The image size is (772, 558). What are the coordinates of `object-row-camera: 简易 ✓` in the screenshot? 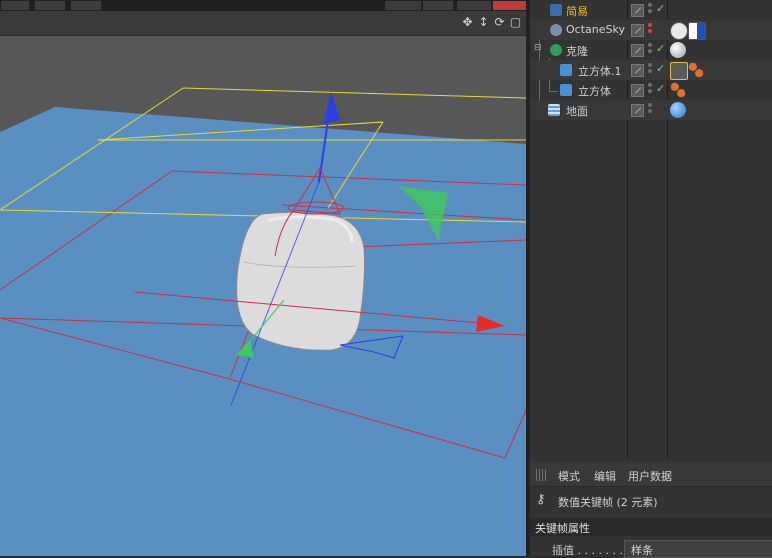 It's located at (651, 10).